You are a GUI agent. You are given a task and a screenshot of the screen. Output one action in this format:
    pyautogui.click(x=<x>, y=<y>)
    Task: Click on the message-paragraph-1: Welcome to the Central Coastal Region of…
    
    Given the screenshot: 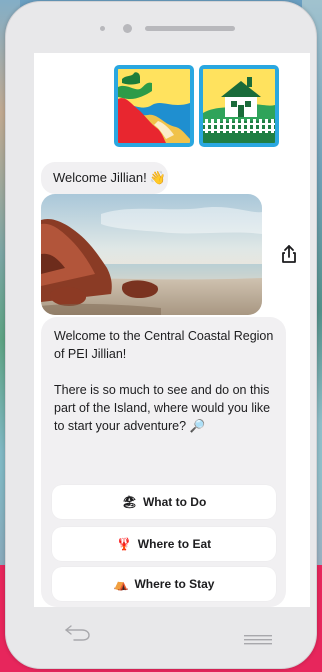 What is the action you would take?
    pyautogui.click(x=164, y=345)
    